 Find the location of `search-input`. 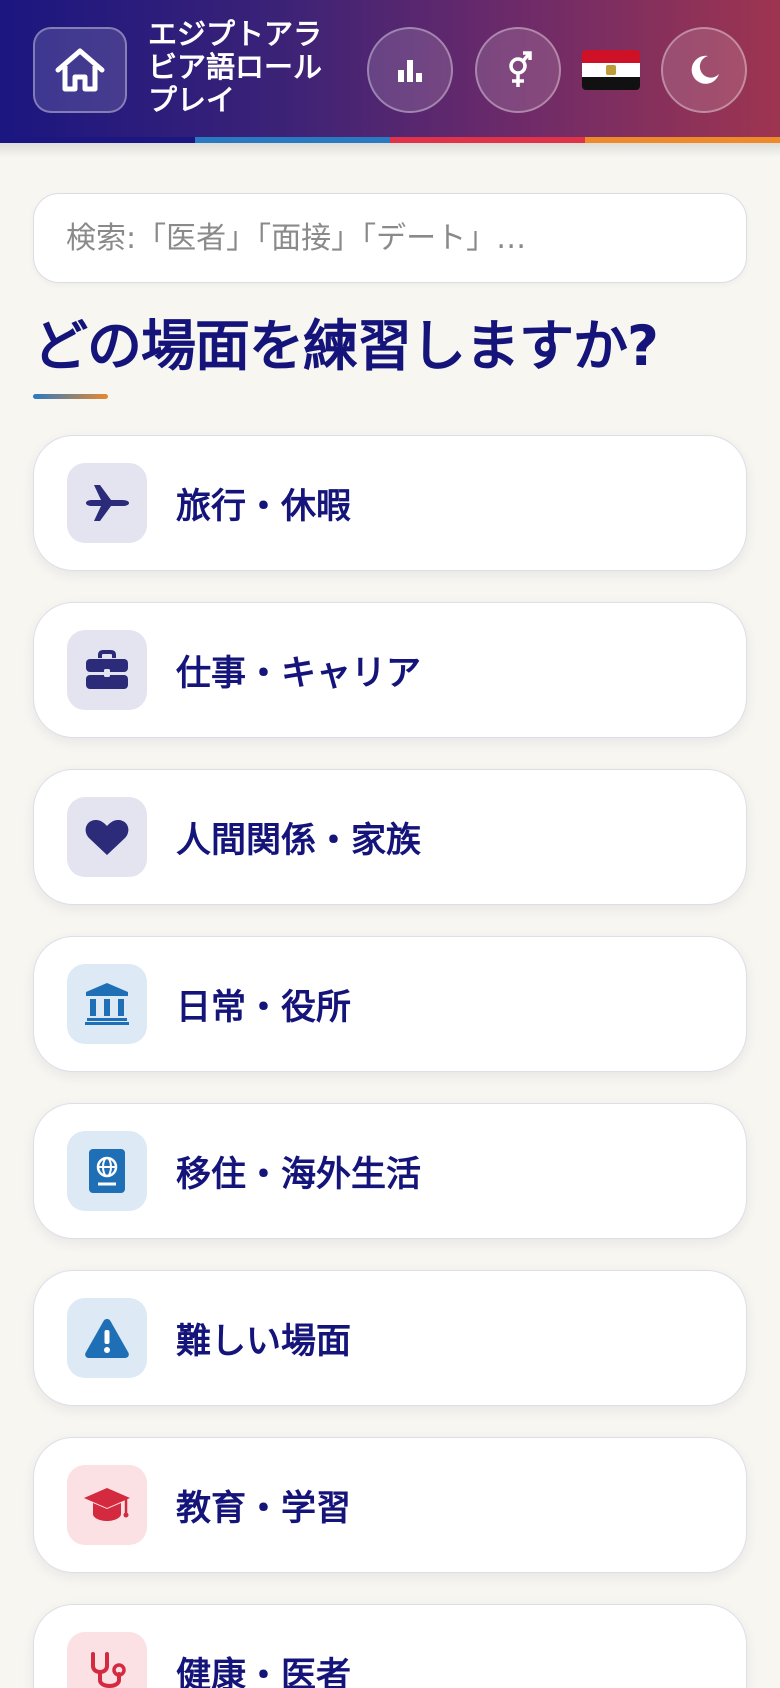

search-input is located at coordinates (390, 238).